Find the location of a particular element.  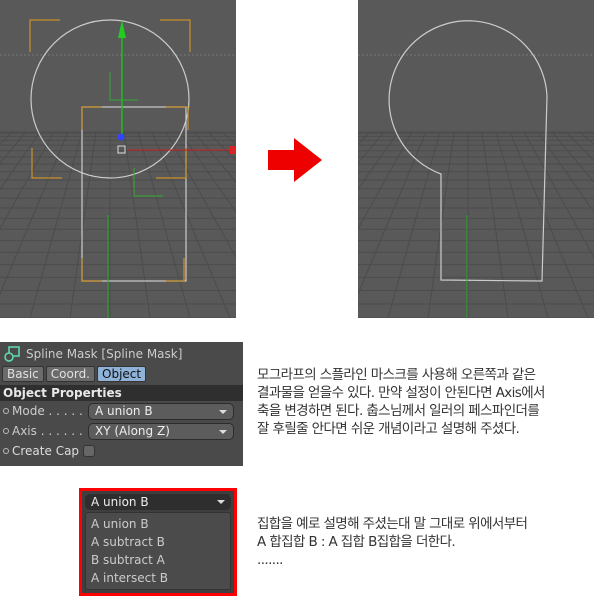

axis-value: XY (Along Z) is located at coordinates (132, 430).